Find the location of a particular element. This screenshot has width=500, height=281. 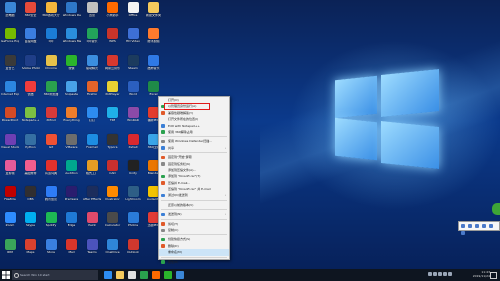

desktop-icon: 百度网盘 is located at coordinates (31, 35).